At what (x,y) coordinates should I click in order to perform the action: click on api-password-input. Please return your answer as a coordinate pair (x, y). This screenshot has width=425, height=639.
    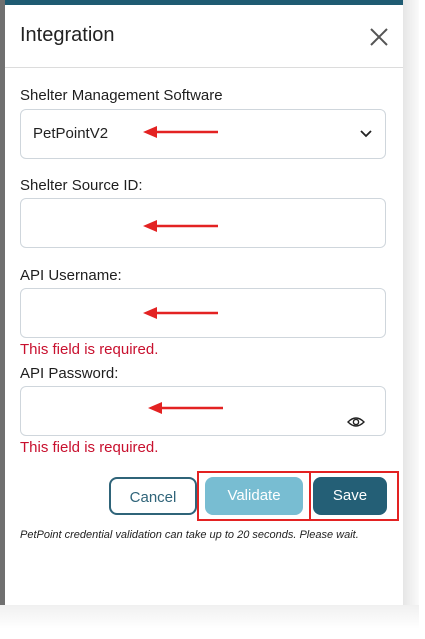
    Looking at the image, I should click on (185, 410).